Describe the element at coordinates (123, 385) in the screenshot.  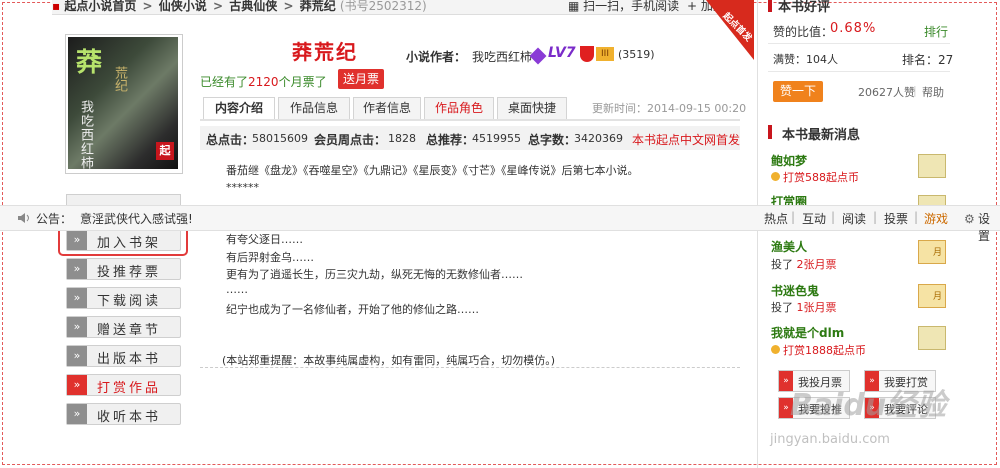
I see `reward-work-button: » 打赏作品` at that location.